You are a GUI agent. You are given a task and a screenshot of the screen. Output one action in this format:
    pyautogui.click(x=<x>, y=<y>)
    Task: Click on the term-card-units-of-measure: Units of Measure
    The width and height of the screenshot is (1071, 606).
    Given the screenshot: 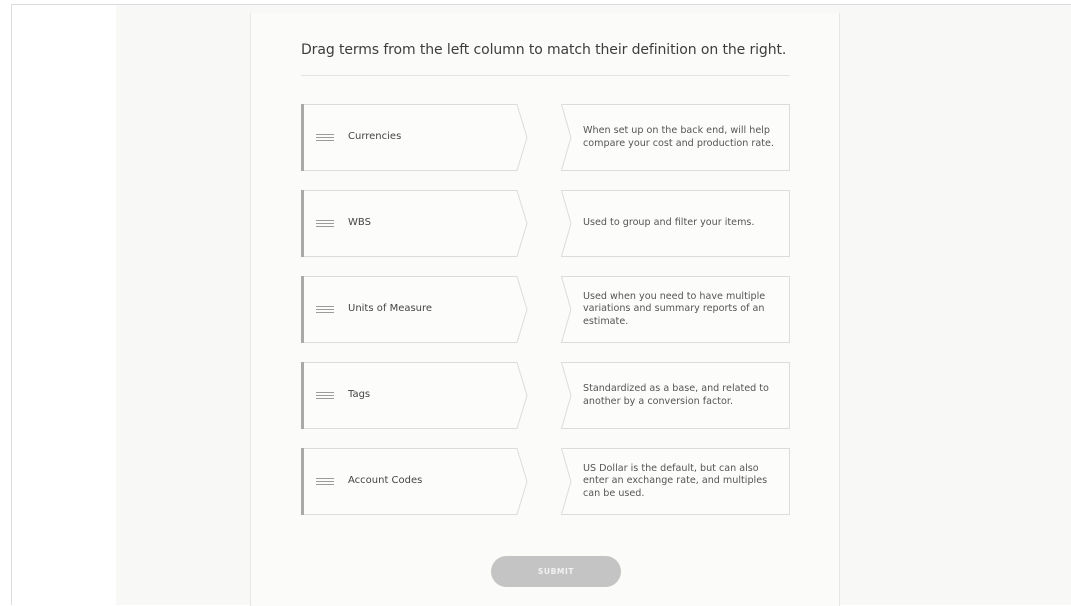 What is the action you would take?
    pyautogui.click(x=414, y=309)
    